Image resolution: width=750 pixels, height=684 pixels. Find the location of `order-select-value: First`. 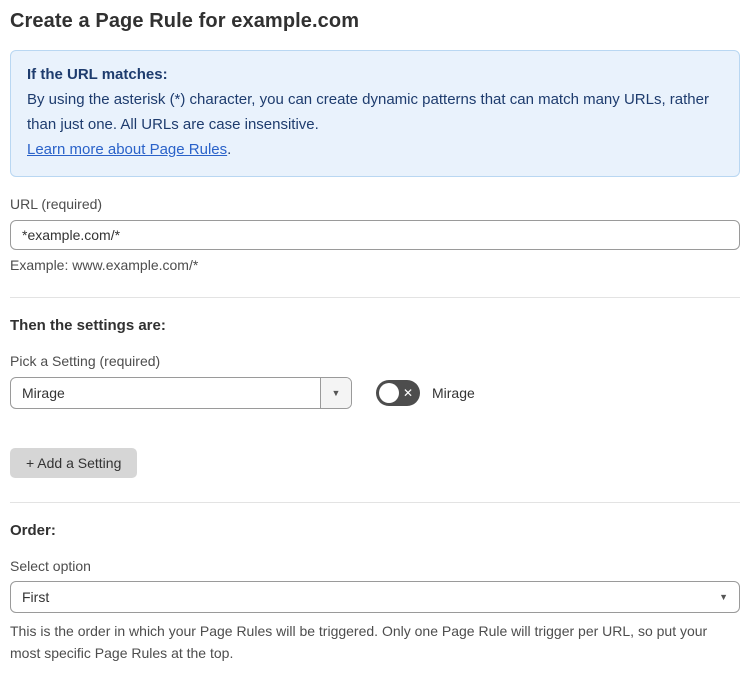

order-select-value: First is located at coordinates (36, 597).